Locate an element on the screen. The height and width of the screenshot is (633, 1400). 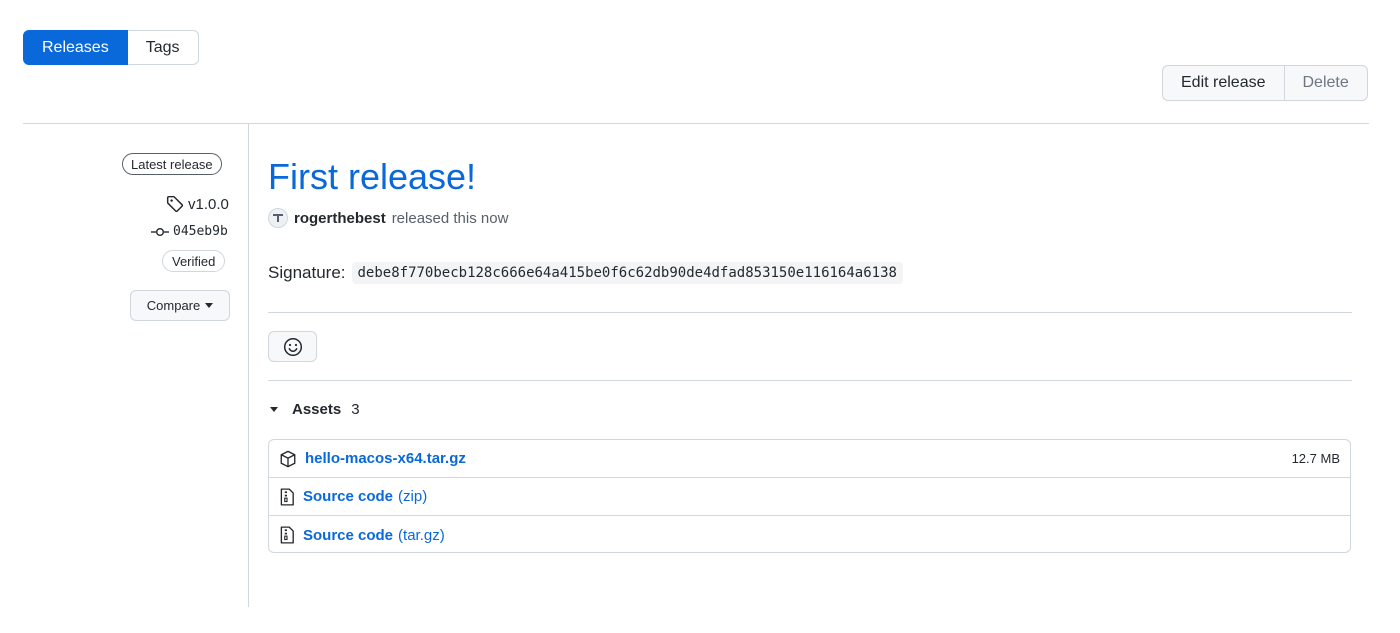
content-divider is located at coordinates (810, 312).